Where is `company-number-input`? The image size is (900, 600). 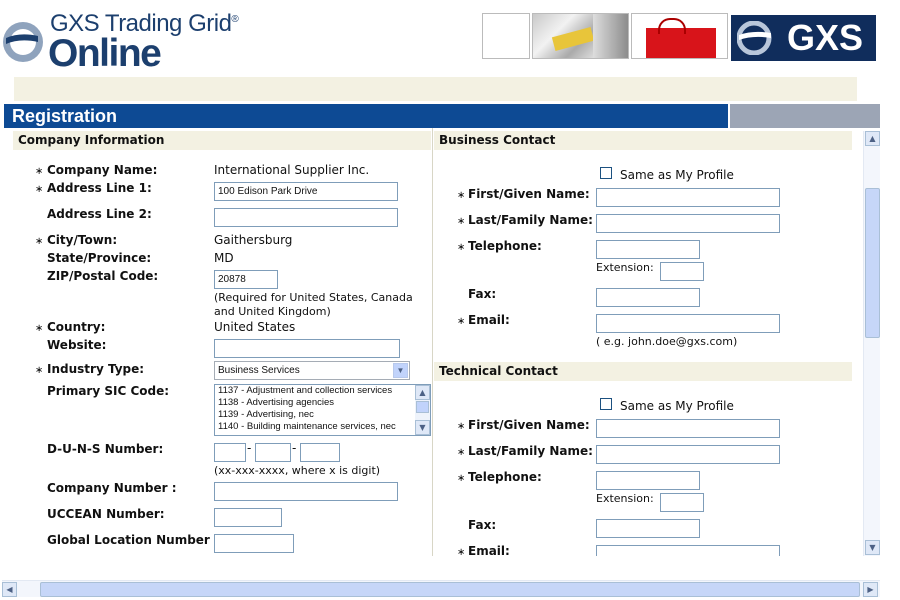 company-number-input is located at coordinates (306, 491).